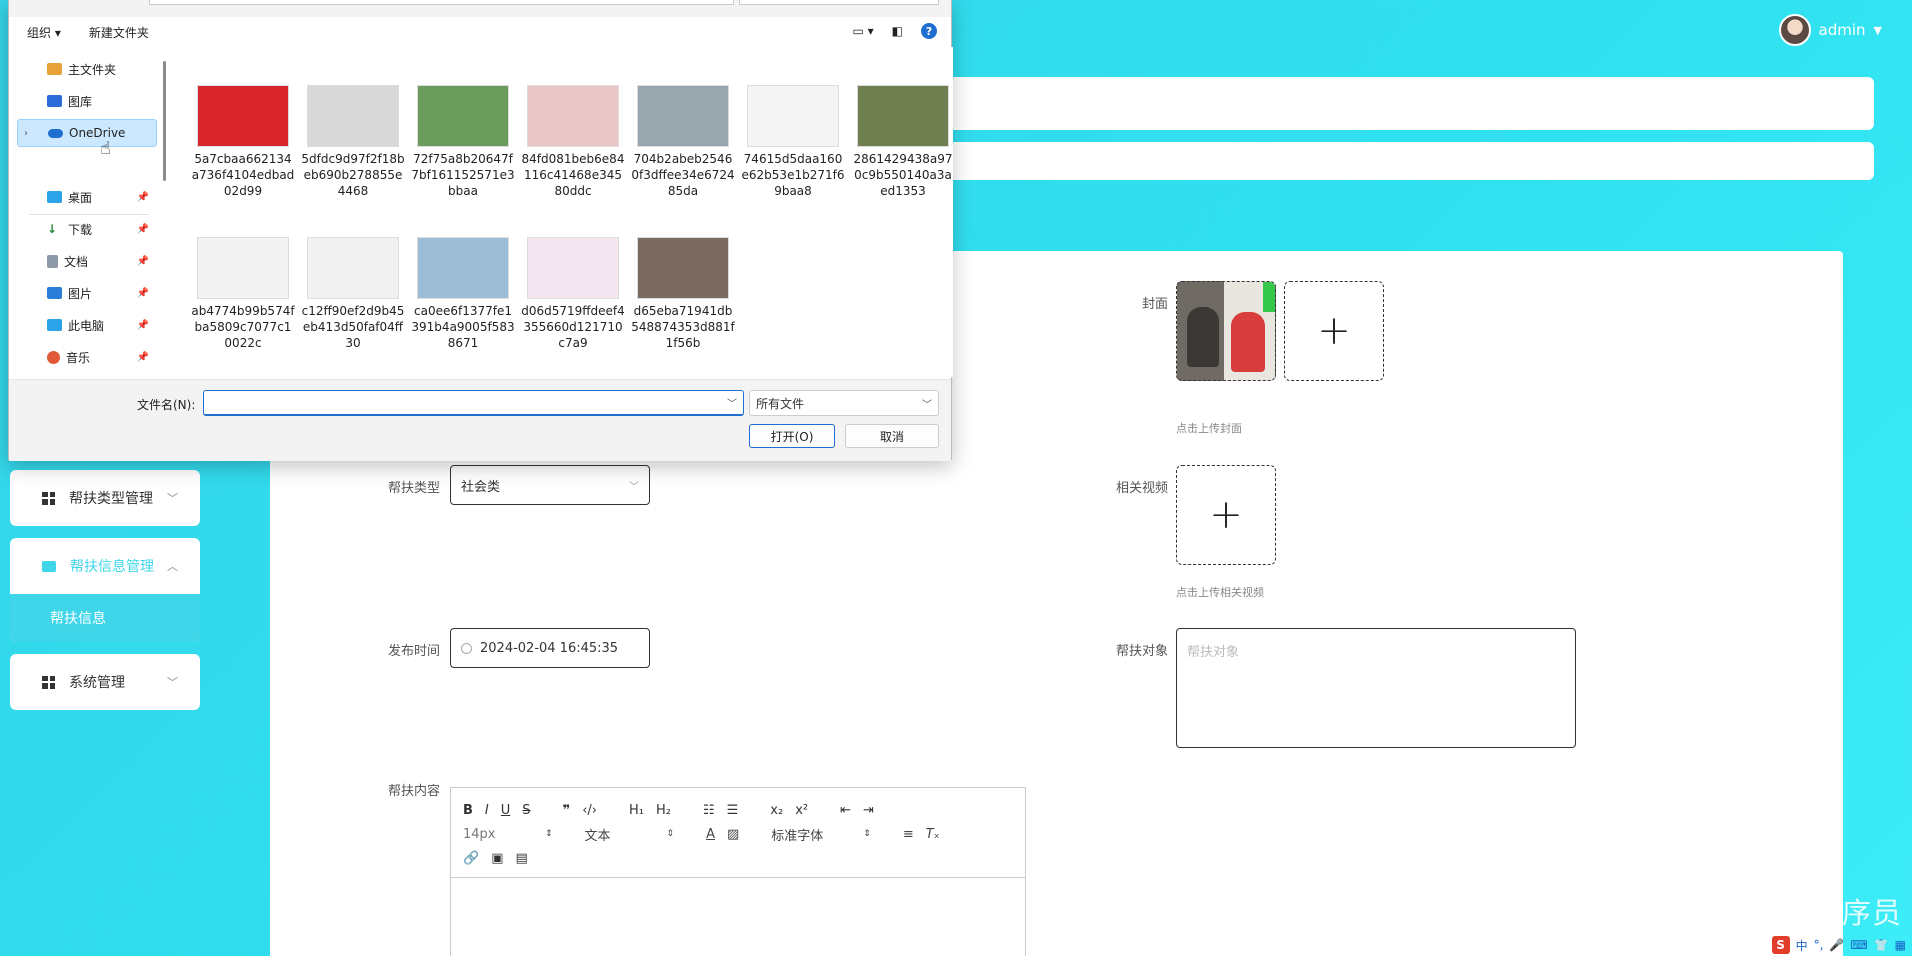  What do you see at coordinates (903, 142) in the screenshot?
I see `file-item: 2861429438a970c9b550140a3aed1353` at bounding box center [903, 142].